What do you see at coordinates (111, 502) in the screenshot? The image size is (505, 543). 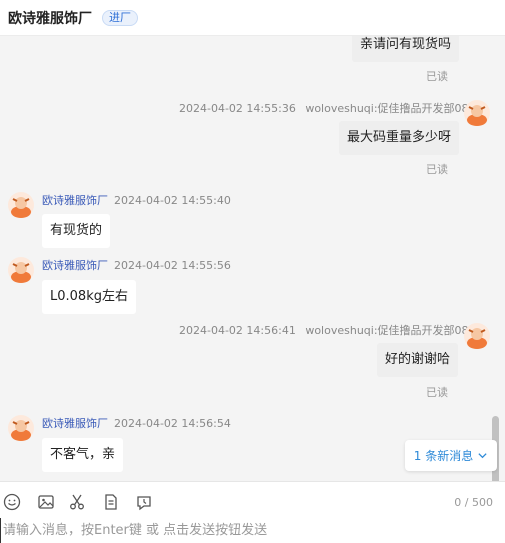 I see `file-icon` at bounding box center [111, 502].